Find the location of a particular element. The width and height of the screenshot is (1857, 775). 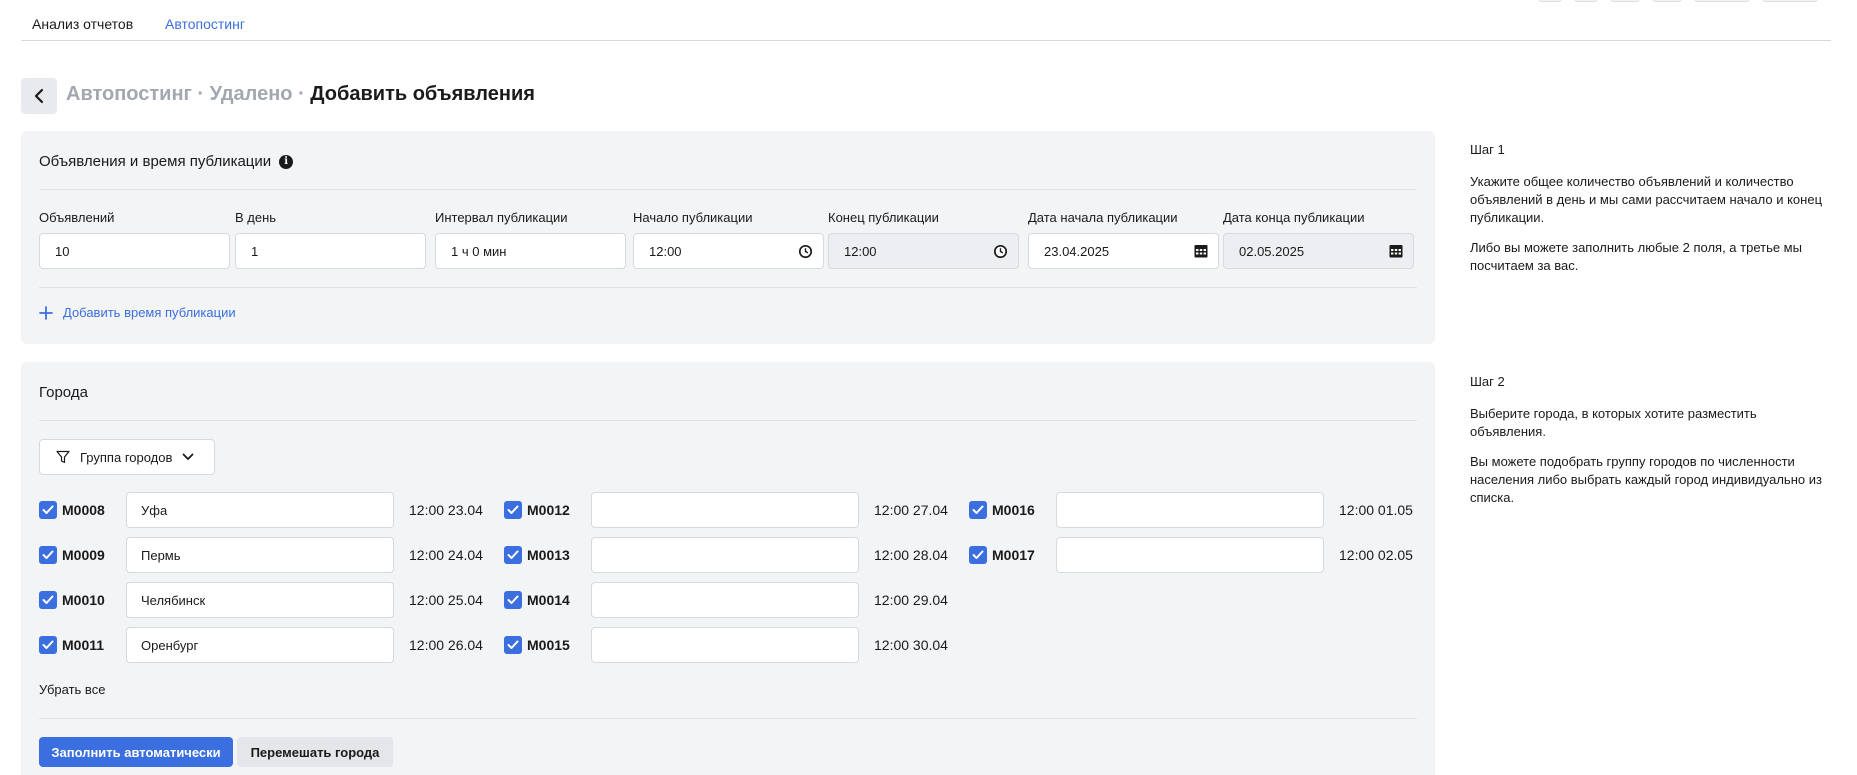

shuffle-cities-button: Перемешать города is located at coordinates (315, 752).